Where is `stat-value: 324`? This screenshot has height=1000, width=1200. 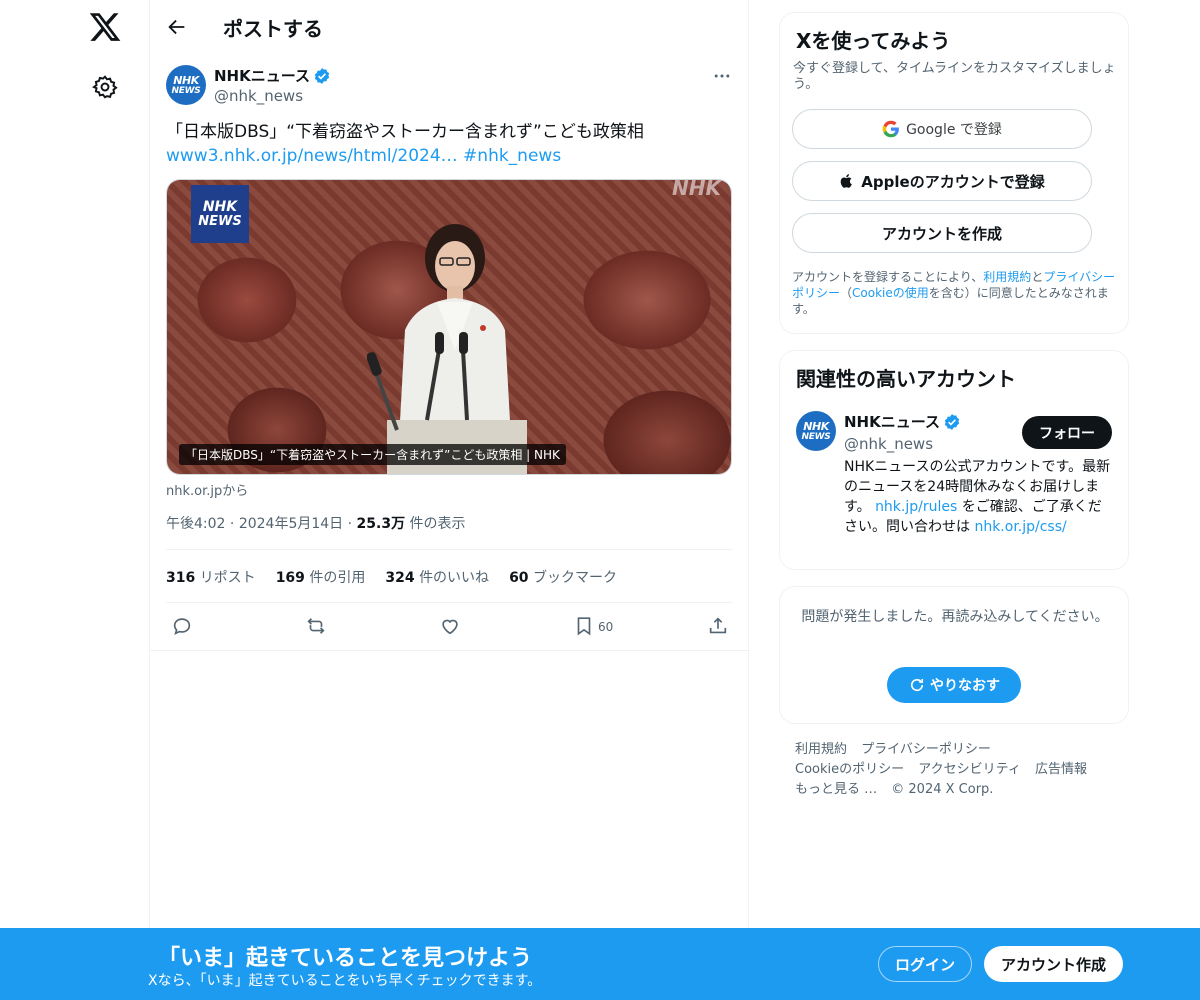 stat-value: 324 is located at coordinates (400, 578).